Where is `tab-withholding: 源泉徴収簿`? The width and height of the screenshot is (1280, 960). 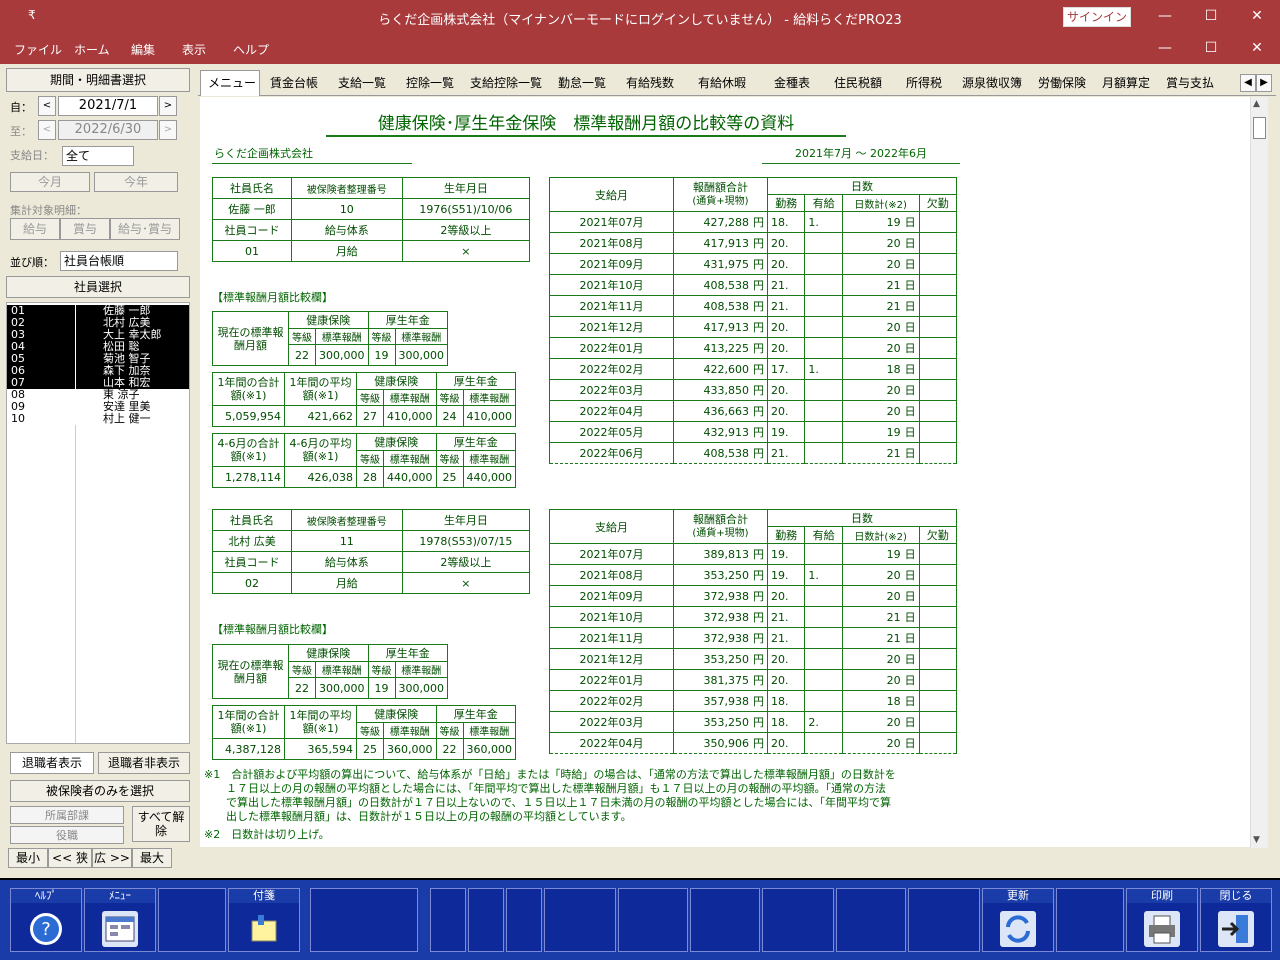 tab-withholding: 源泉徴収簿 is located at coordinates (992, 82).